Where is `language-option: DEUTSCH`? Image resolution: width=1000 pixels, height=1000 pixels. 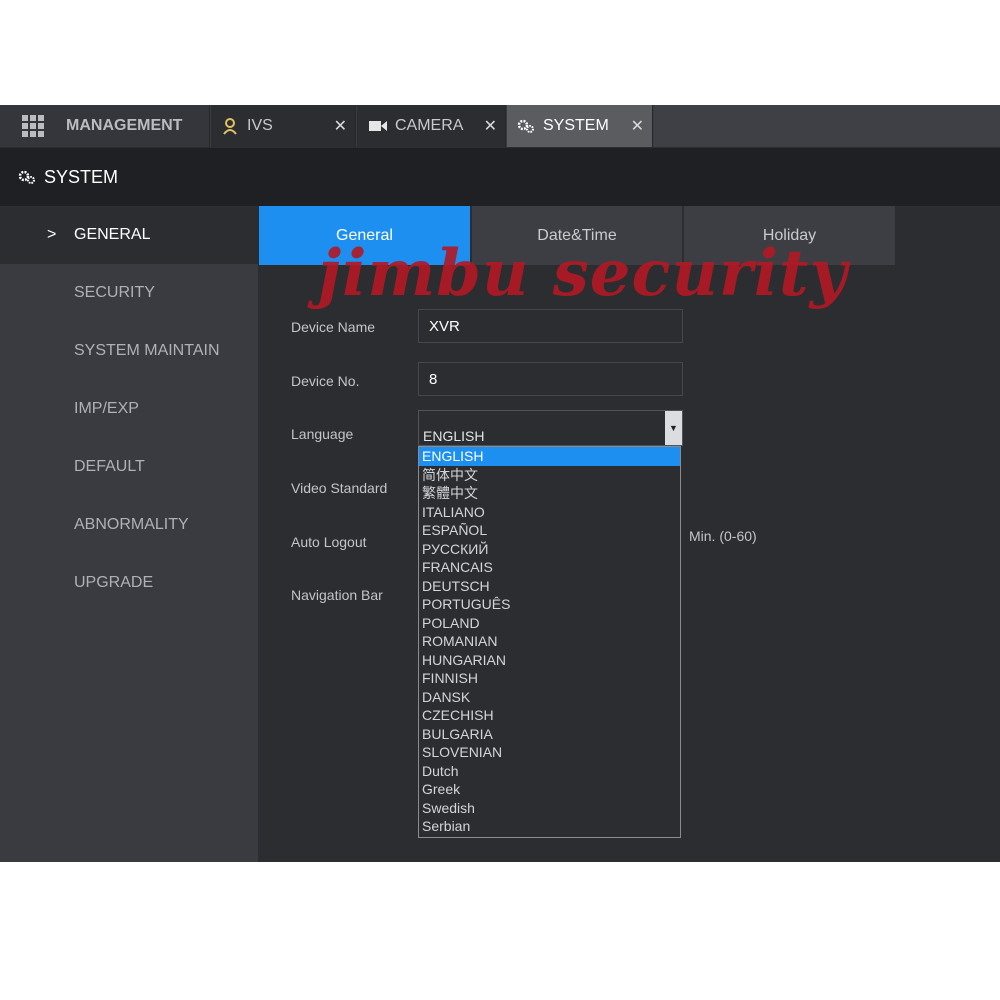
language-option: DEUTSCH is located at coordinates (549, 586).